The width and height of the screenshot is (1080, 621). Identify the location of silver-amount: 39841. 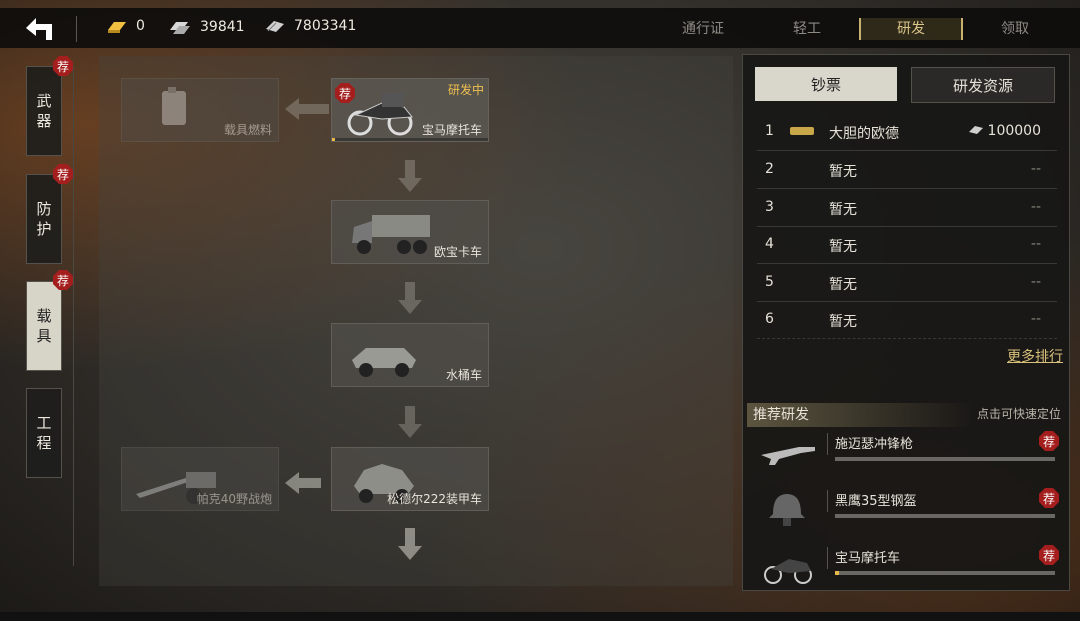
(222, 27).